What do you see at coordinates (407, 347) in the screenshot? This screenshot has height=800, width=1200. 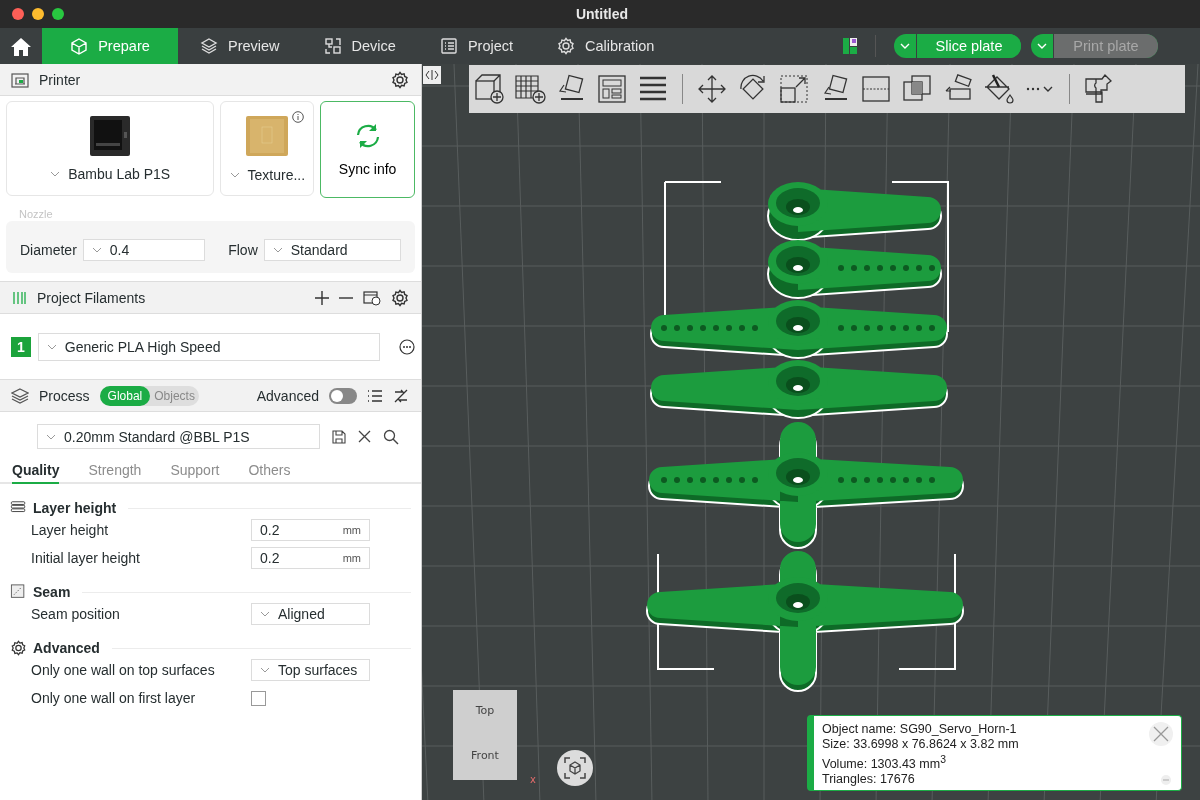 I see `more-options-icon` at bounding box center [407, 347].